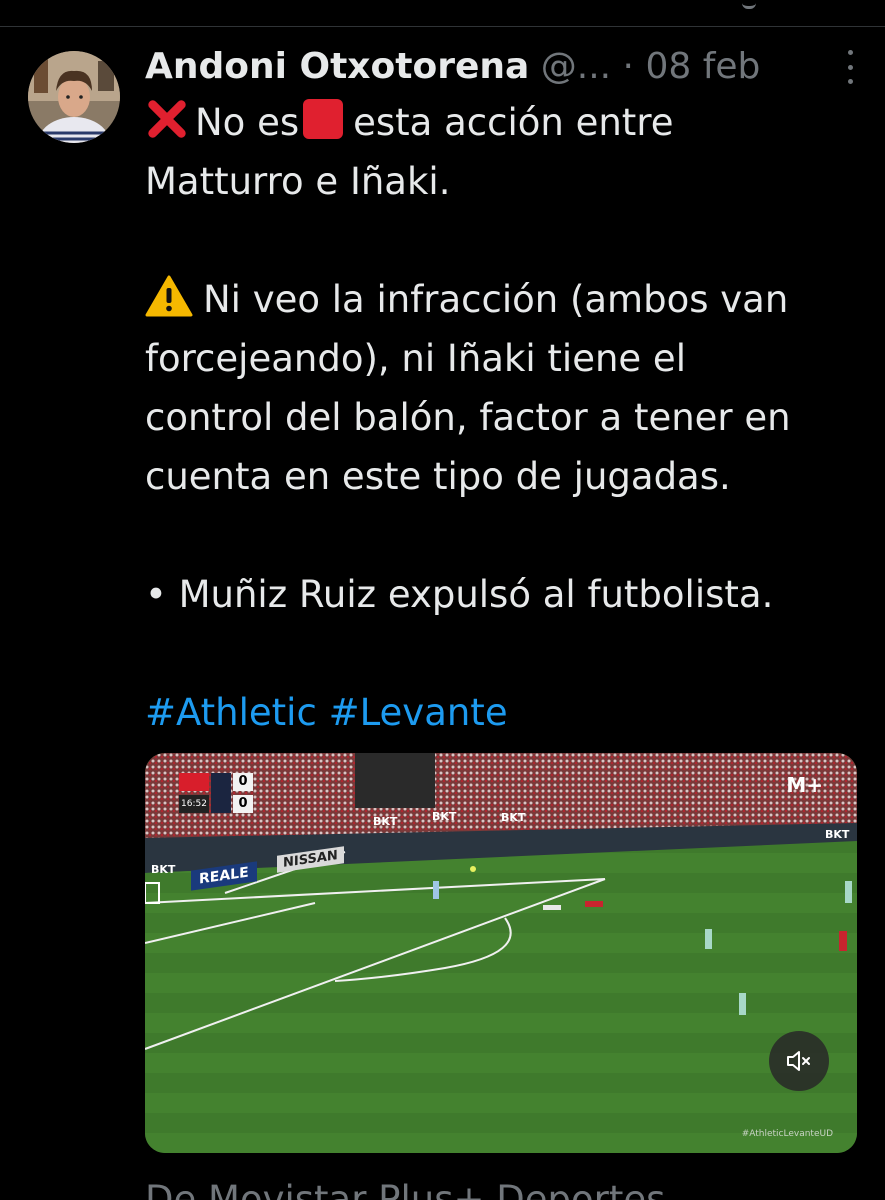 The image size is (885, 1200). I want to click on red-square-icon, so click(323, 119).